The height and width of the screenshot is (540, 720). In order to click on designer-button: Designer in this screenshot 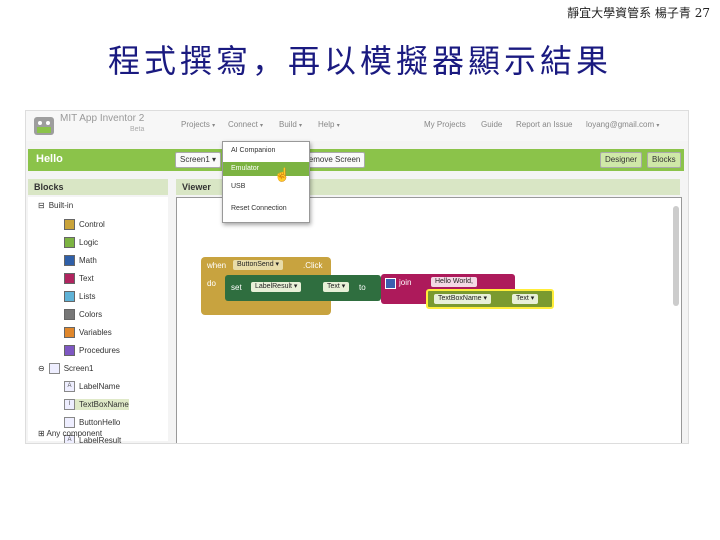, I will do `click(621, 160)`.